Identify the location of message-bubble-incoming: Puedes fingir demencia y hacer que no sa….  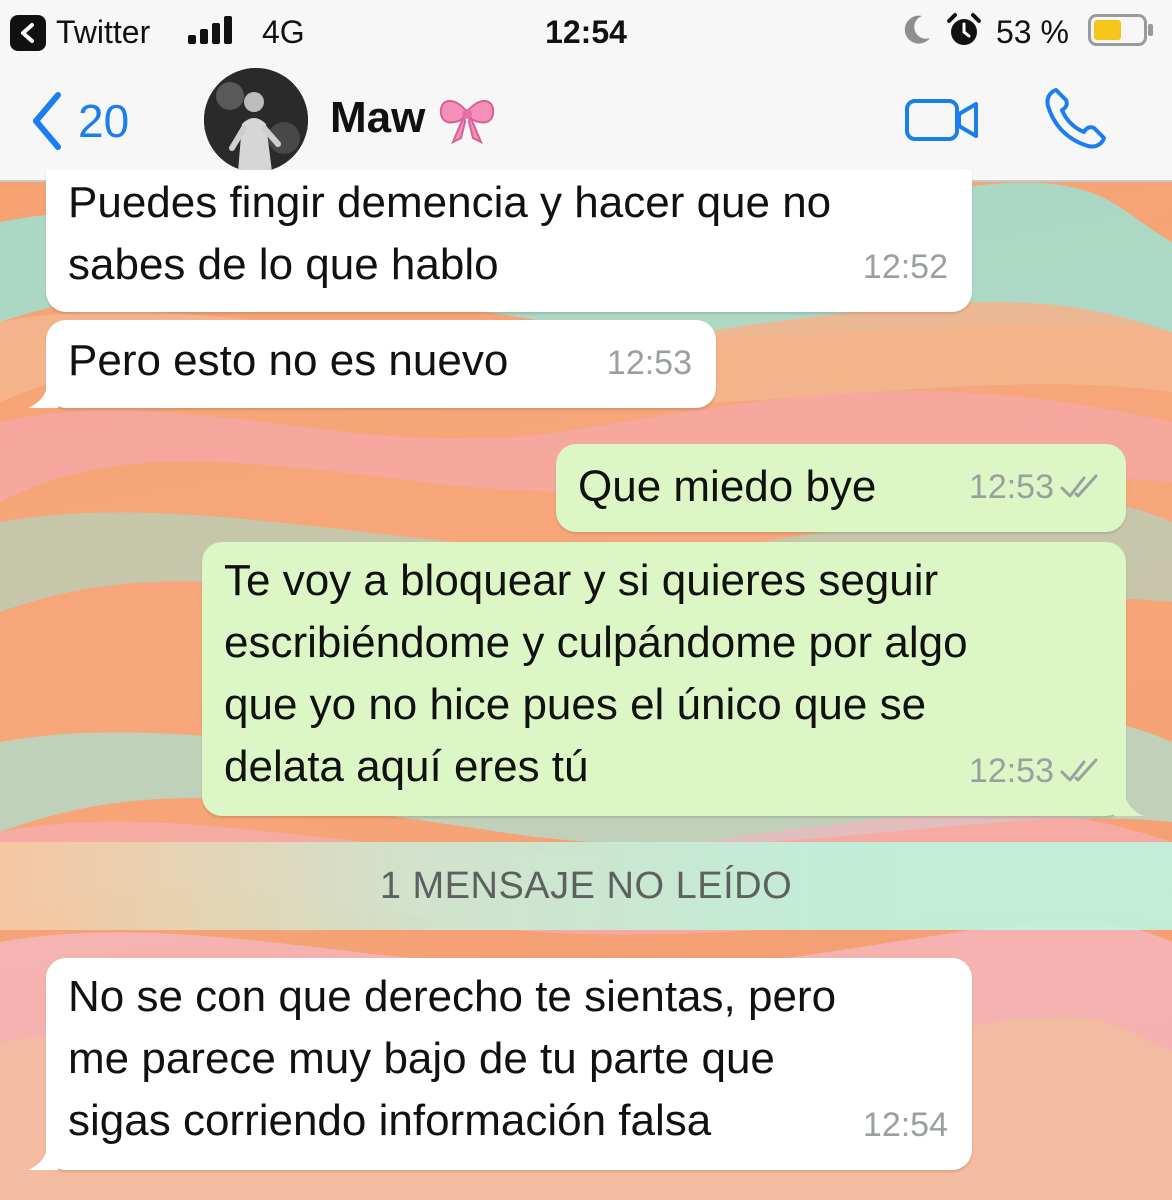
(509, 241).